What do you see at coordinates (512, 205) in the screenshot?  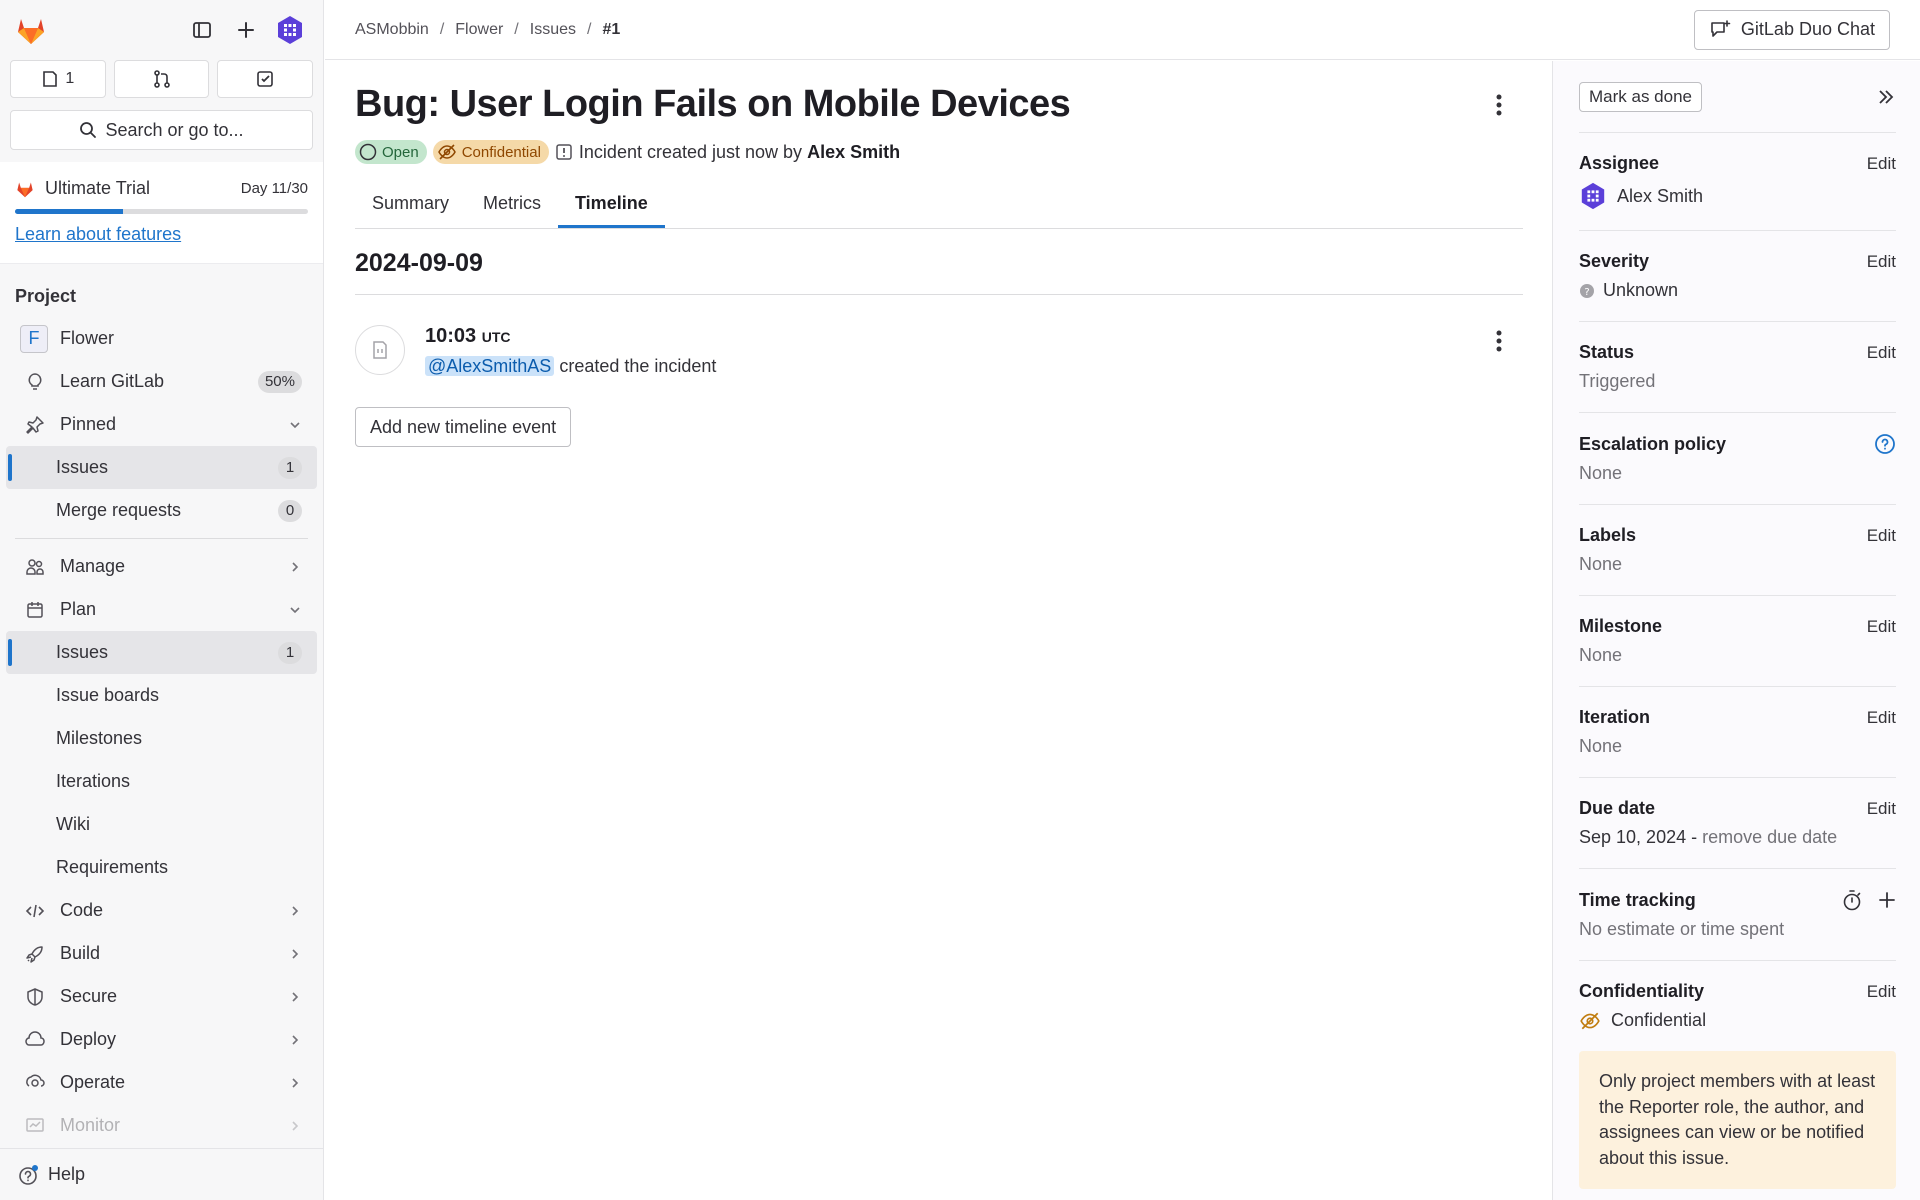 I see `tab-metrics: Metrics` at bounding box center [512, 205].